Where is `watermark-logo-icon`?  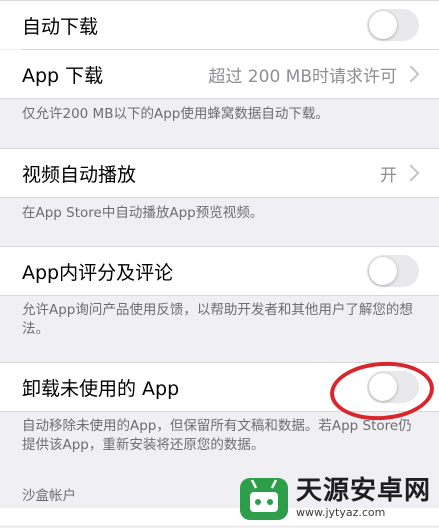 watermark-logo-icon is located at coordinates (264, 498).